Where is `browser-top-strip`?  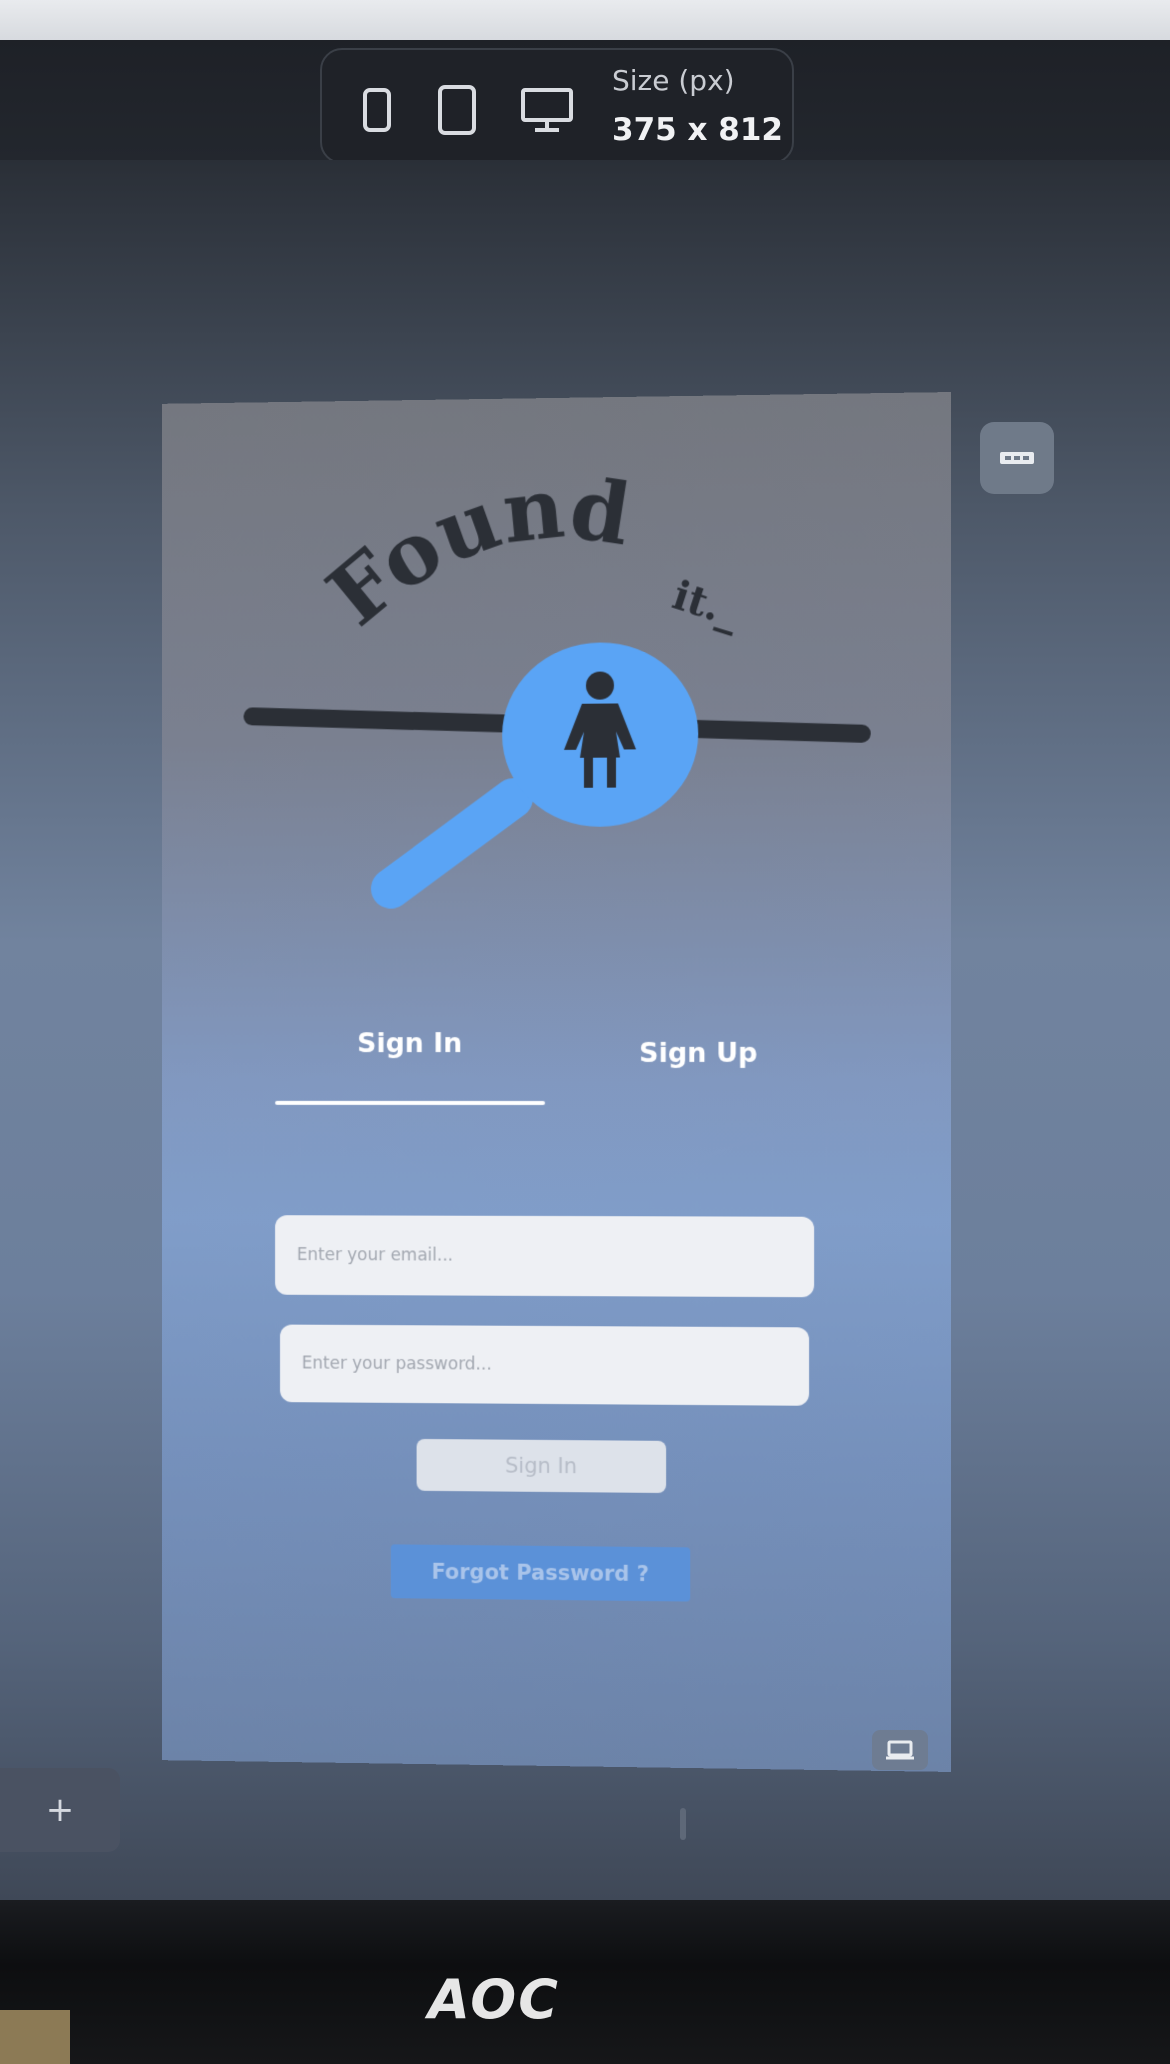 browser-top-strip is located at coordinates (585, 20).